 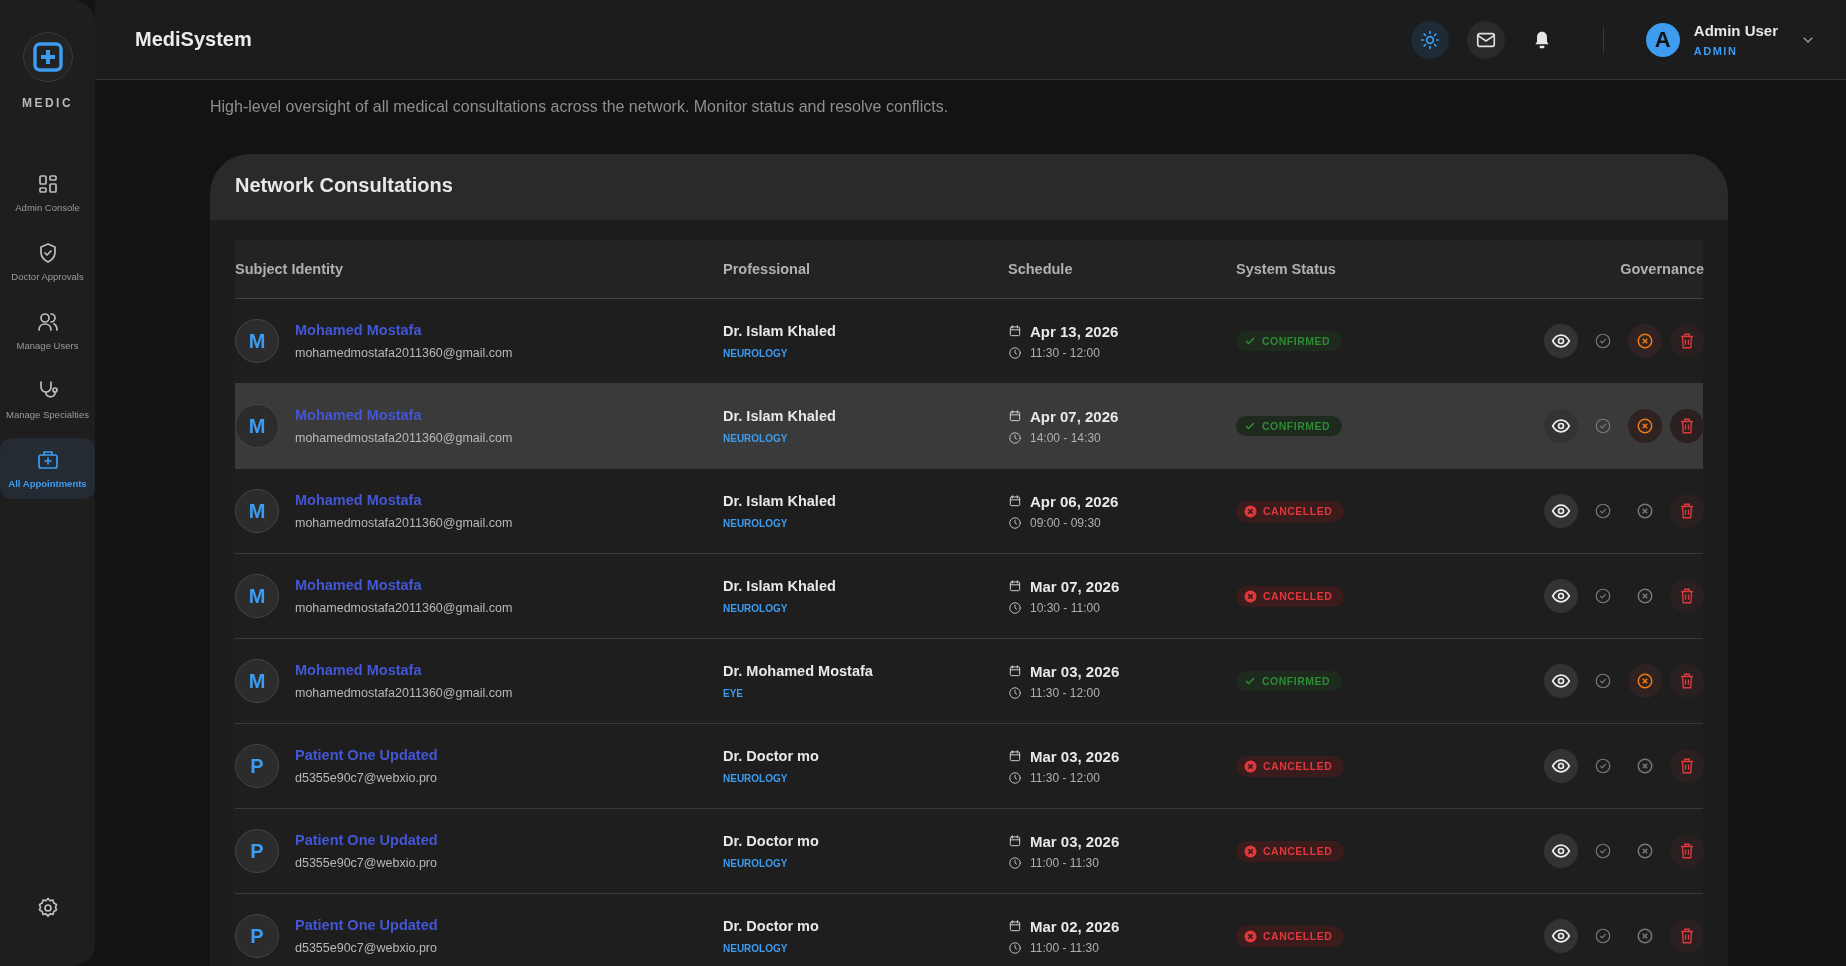 I want to click on table-row: M Mohamed Mostafa mohamedmostafa2011360@gmail.com Dr. Islam Khaled NEUROLOGY Apr 07, 2026 14:00 - 14:30 CONFIRMED, so click(x=969, y=426).